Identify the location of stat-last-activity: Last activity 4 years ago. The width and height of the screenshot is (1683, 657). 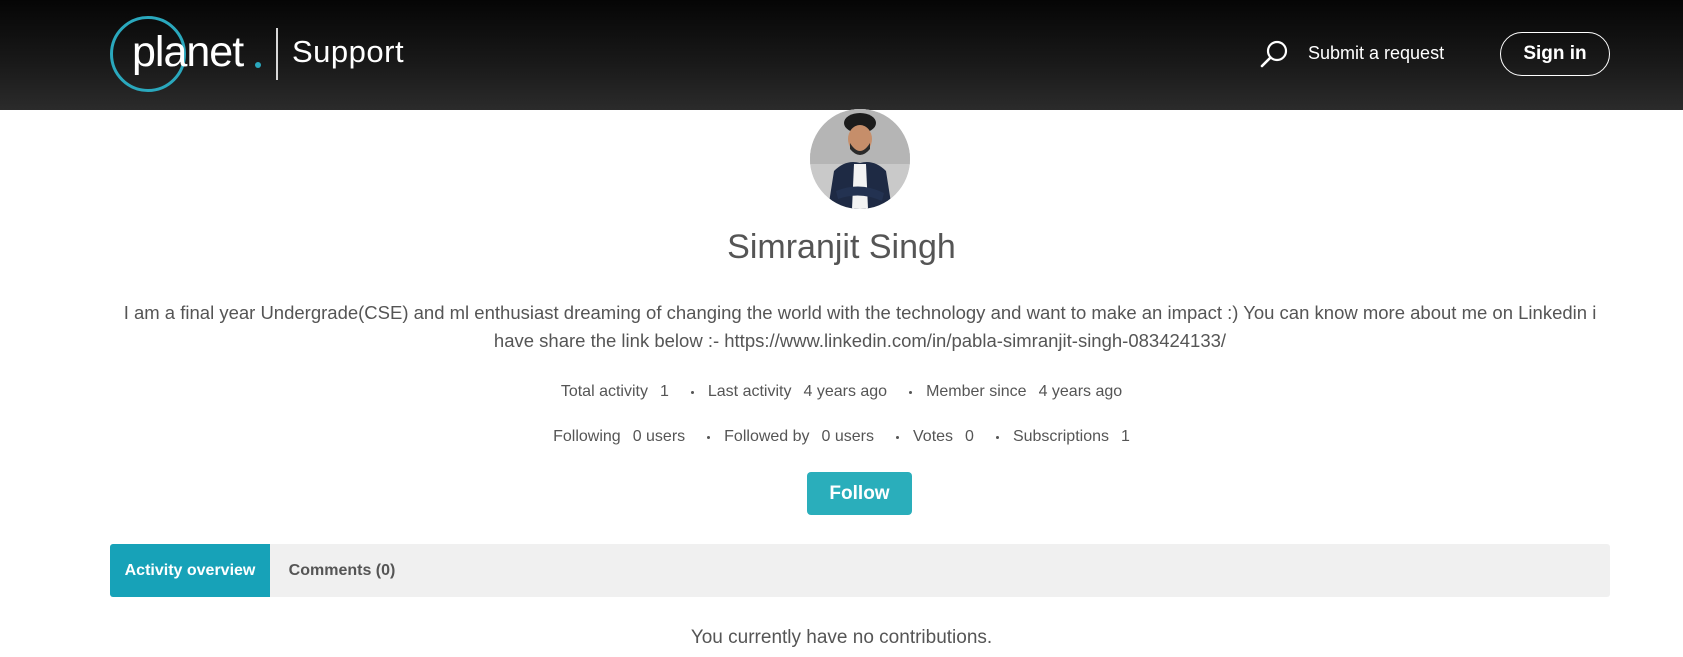
(797, 392).